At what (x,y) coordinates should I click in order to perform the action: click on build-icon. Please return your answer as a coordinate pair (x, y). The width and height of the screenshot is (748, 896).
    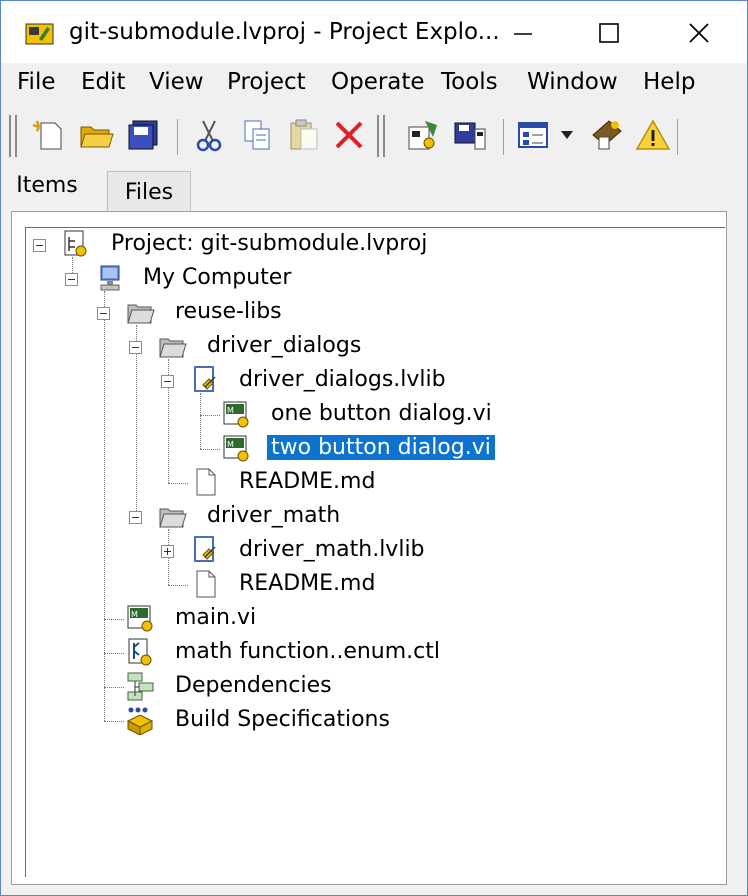
    Looking at the image, I should click on (423, 135).